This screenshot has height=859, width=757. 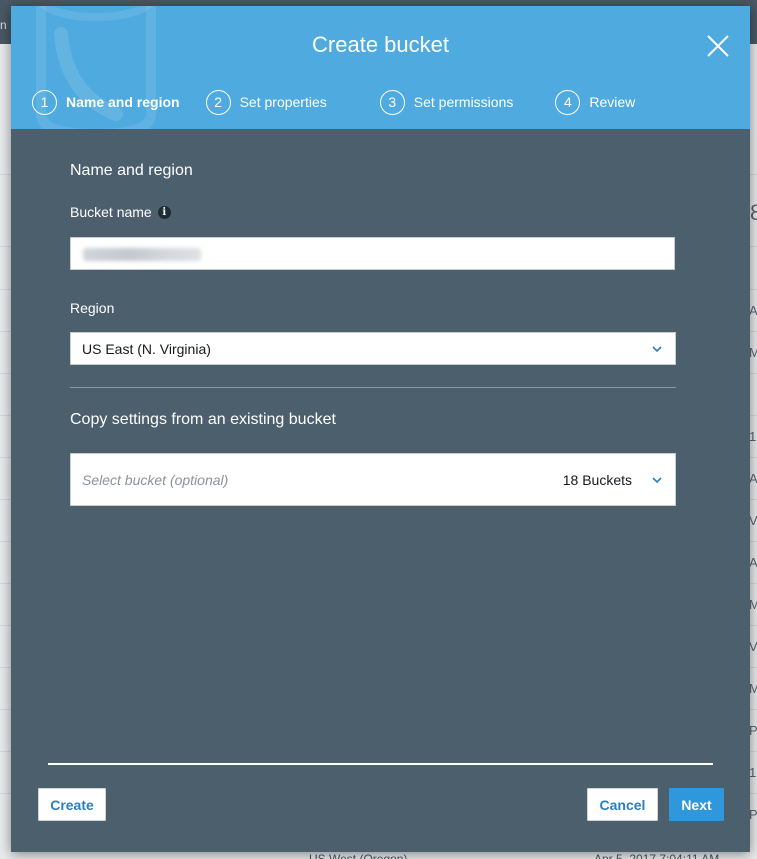 I want to click on info-icon: i, so click(x=164, y=212).